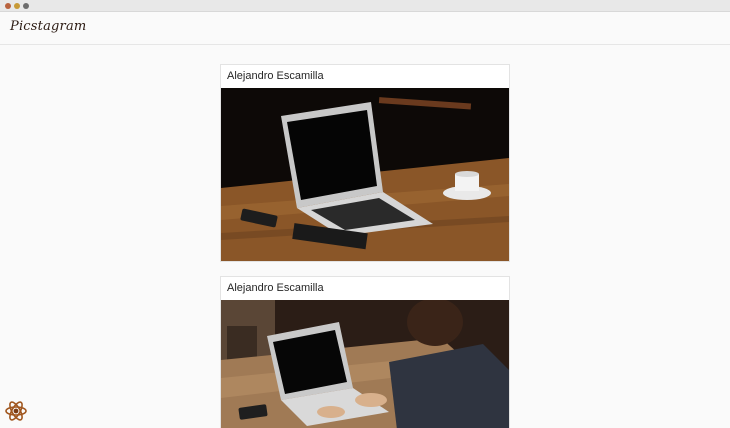 Image resolution: width=730 pixels, height=428 pixels. I want to click on minimize-window-button, so click(17, 6).